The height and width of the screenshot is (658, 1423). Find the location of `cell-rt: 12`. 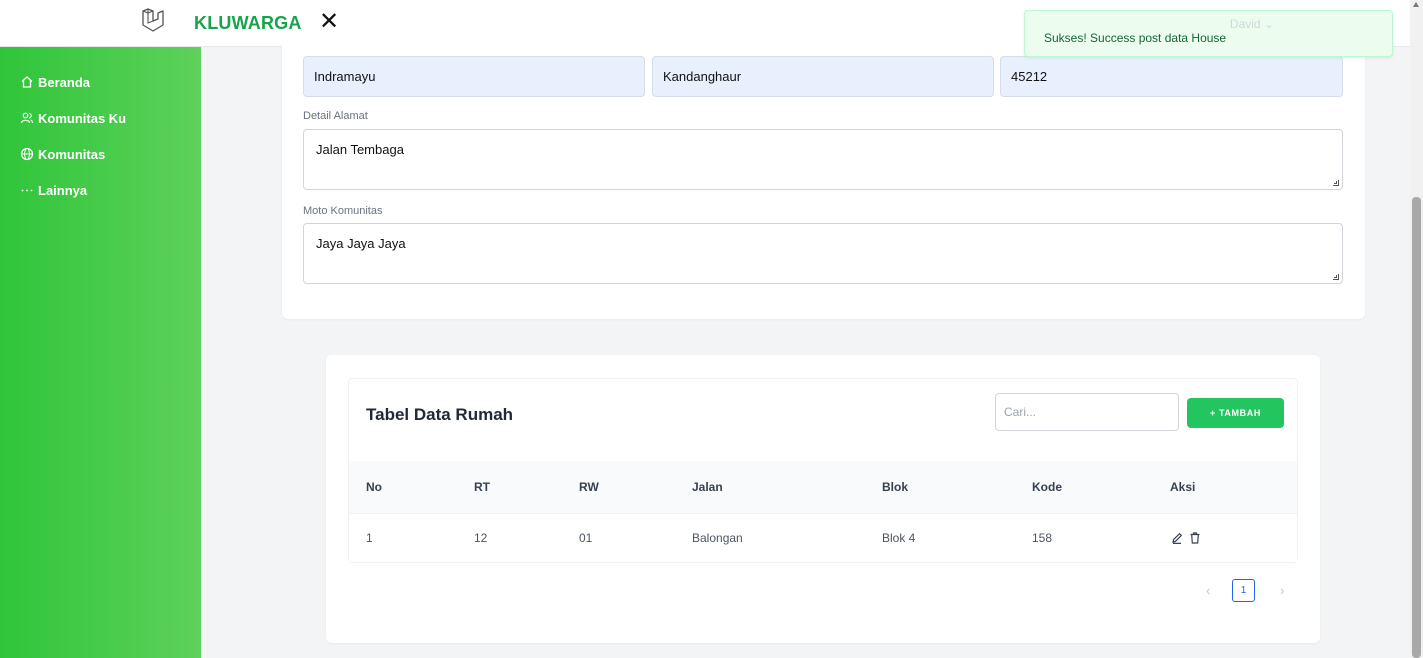

cell-rt: 12 is located at coordinates (481, 538).